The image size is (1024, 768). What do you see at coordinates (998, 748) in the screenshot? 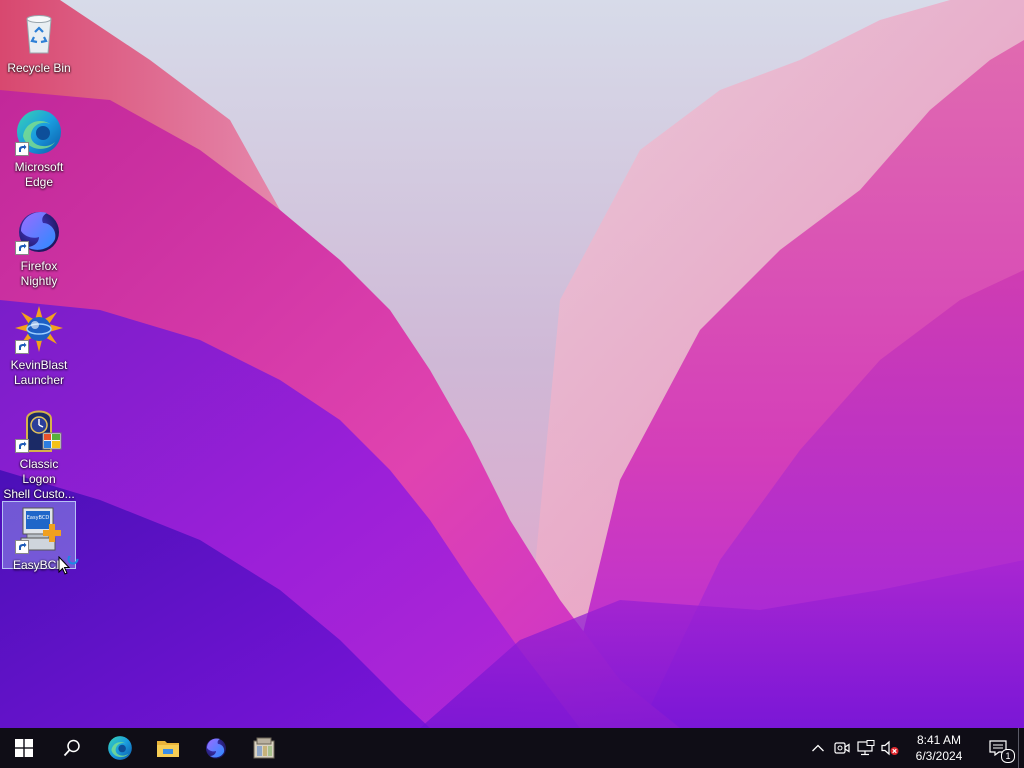
I see `action-center-button: 1` at bounding box center [998, 748].